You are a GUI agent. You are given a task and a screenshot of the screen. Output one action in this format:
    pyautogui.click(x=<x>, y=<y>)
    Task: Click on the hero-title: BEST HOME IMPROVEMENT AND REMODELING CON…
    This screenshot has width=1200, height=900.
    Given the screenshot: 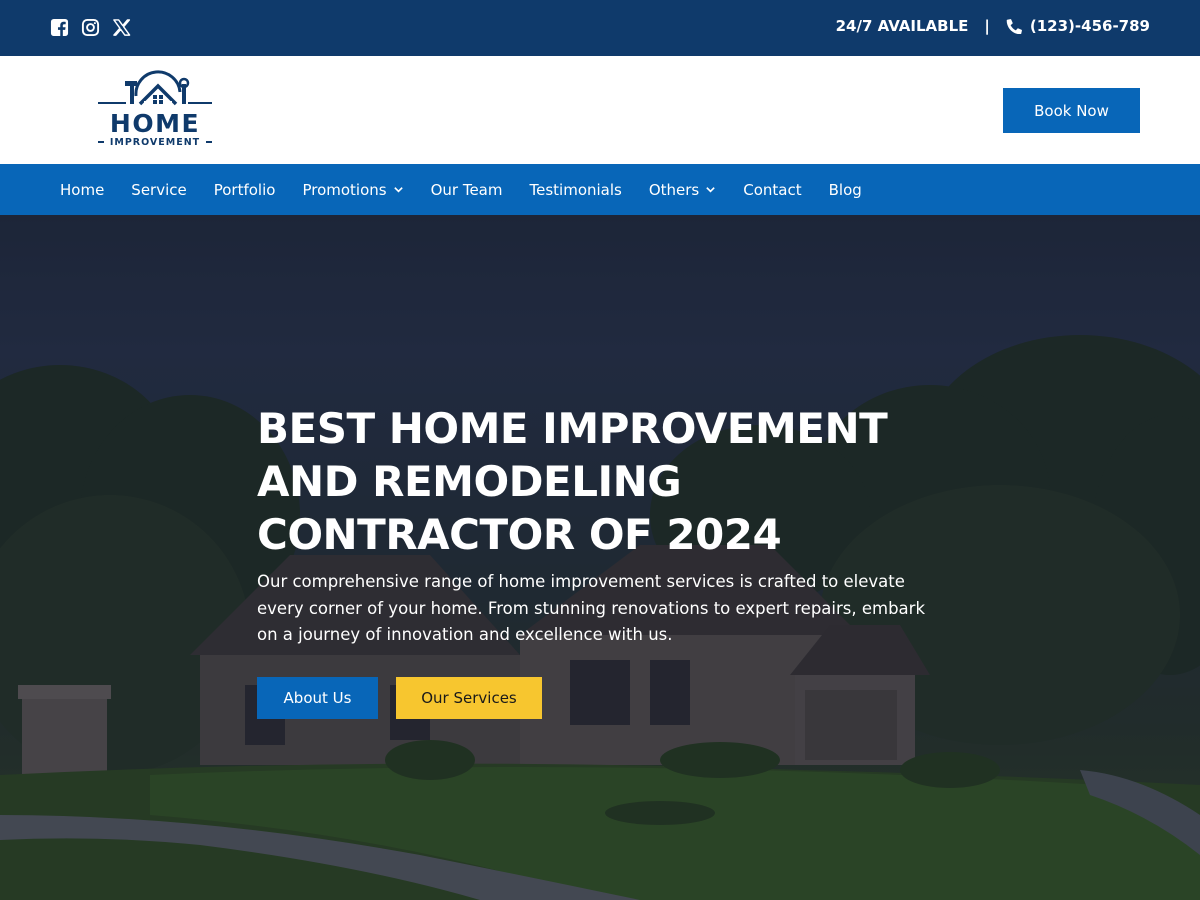 What is the action you would take?
    pyautogui.click(x=607, y=481)
    